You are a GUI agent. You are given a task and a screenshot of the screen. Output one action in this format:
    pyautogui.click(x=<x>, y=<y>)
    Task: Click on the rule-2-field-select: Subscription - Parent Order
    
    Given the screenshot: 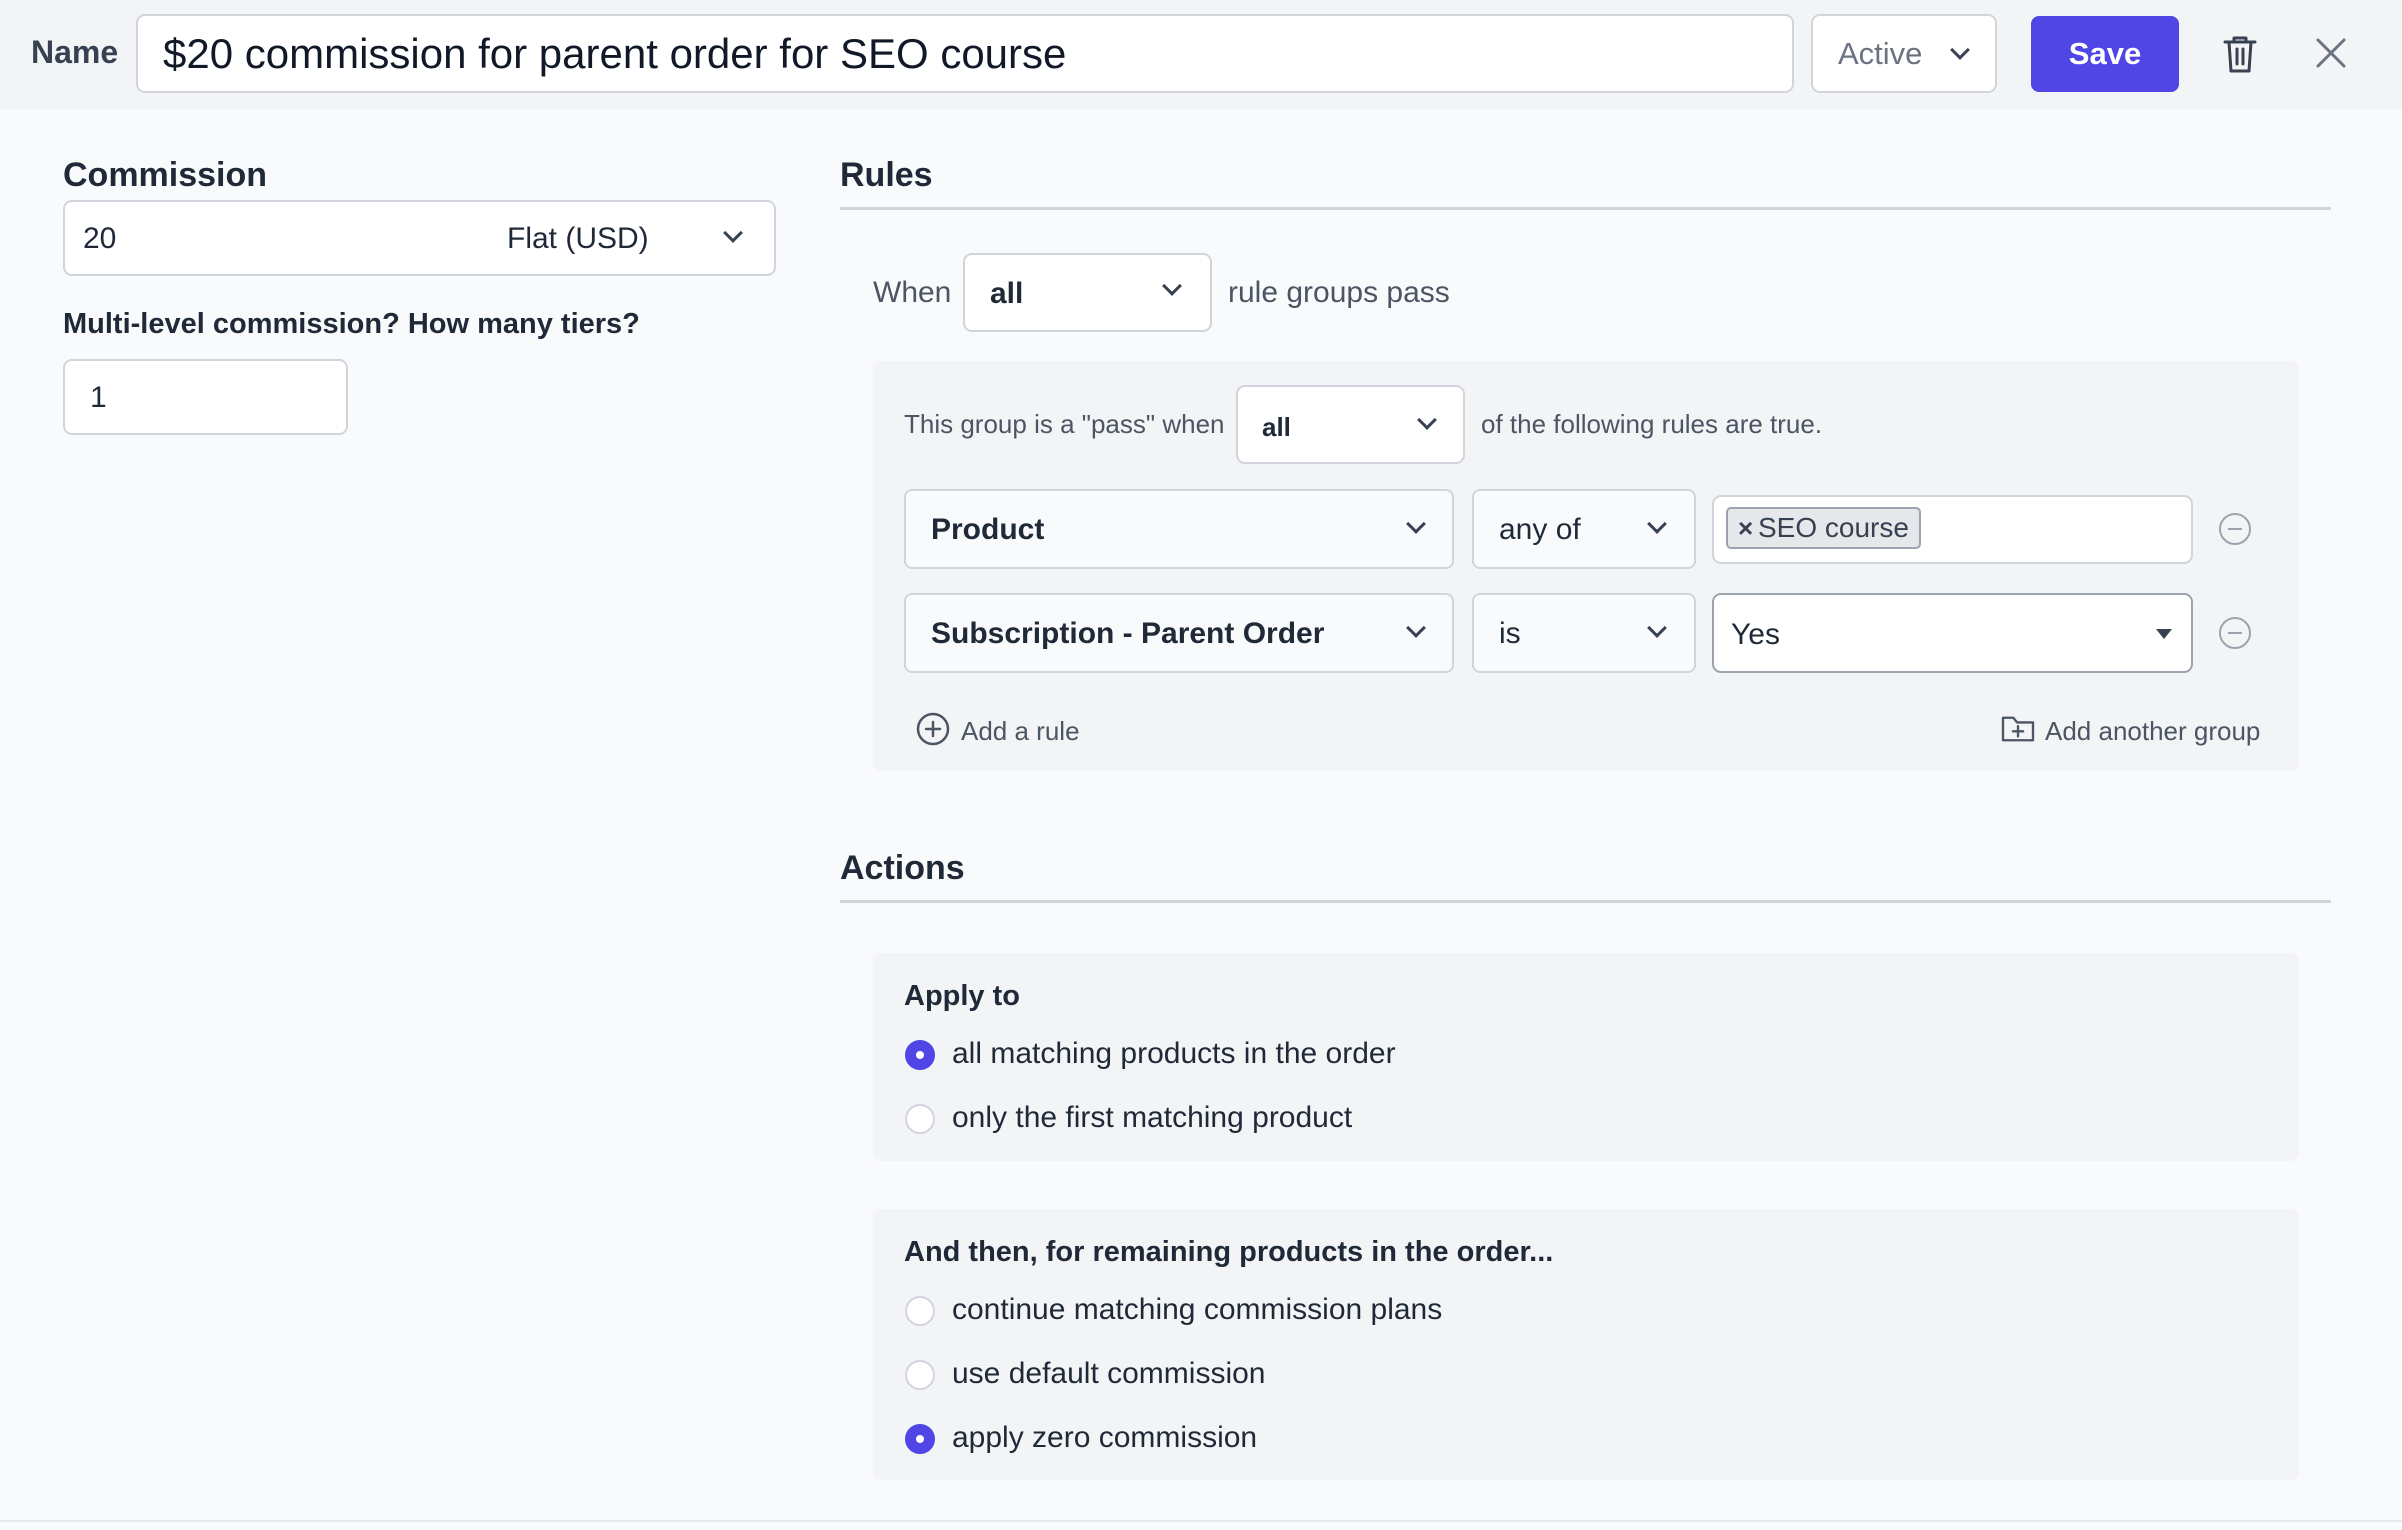 What is the action you would take?
    pyautogui.click(x=1179, y=633)
    